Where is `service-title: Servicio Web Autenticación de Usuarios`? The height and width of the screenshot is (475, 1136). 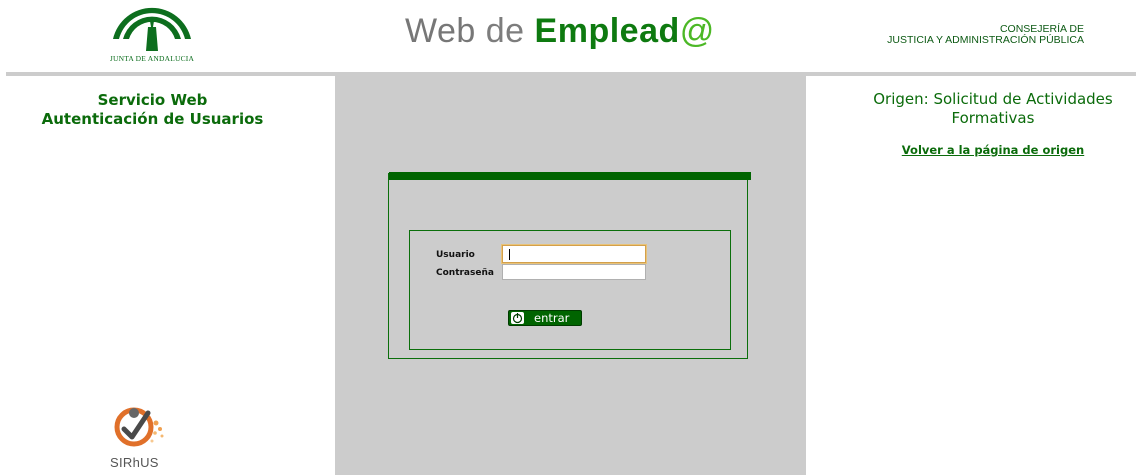 service-title: Servicio Web Autenticación de Usuarios is located at coordinates (152, 110).